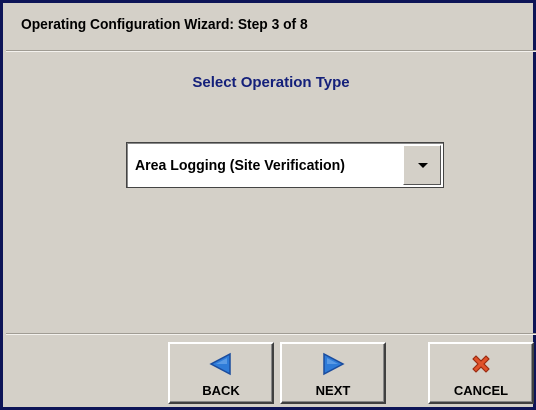  Describe the element at coordinates (240, 165) in the screenshot. I see `operation-type-selected-value: Area Logging (Site Verification)` at that location.